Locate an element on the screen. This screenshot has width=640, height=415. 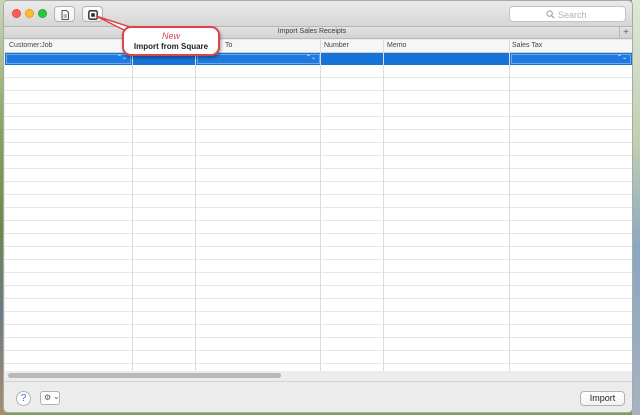
callout-pointer is located at coordinates (113, 23).